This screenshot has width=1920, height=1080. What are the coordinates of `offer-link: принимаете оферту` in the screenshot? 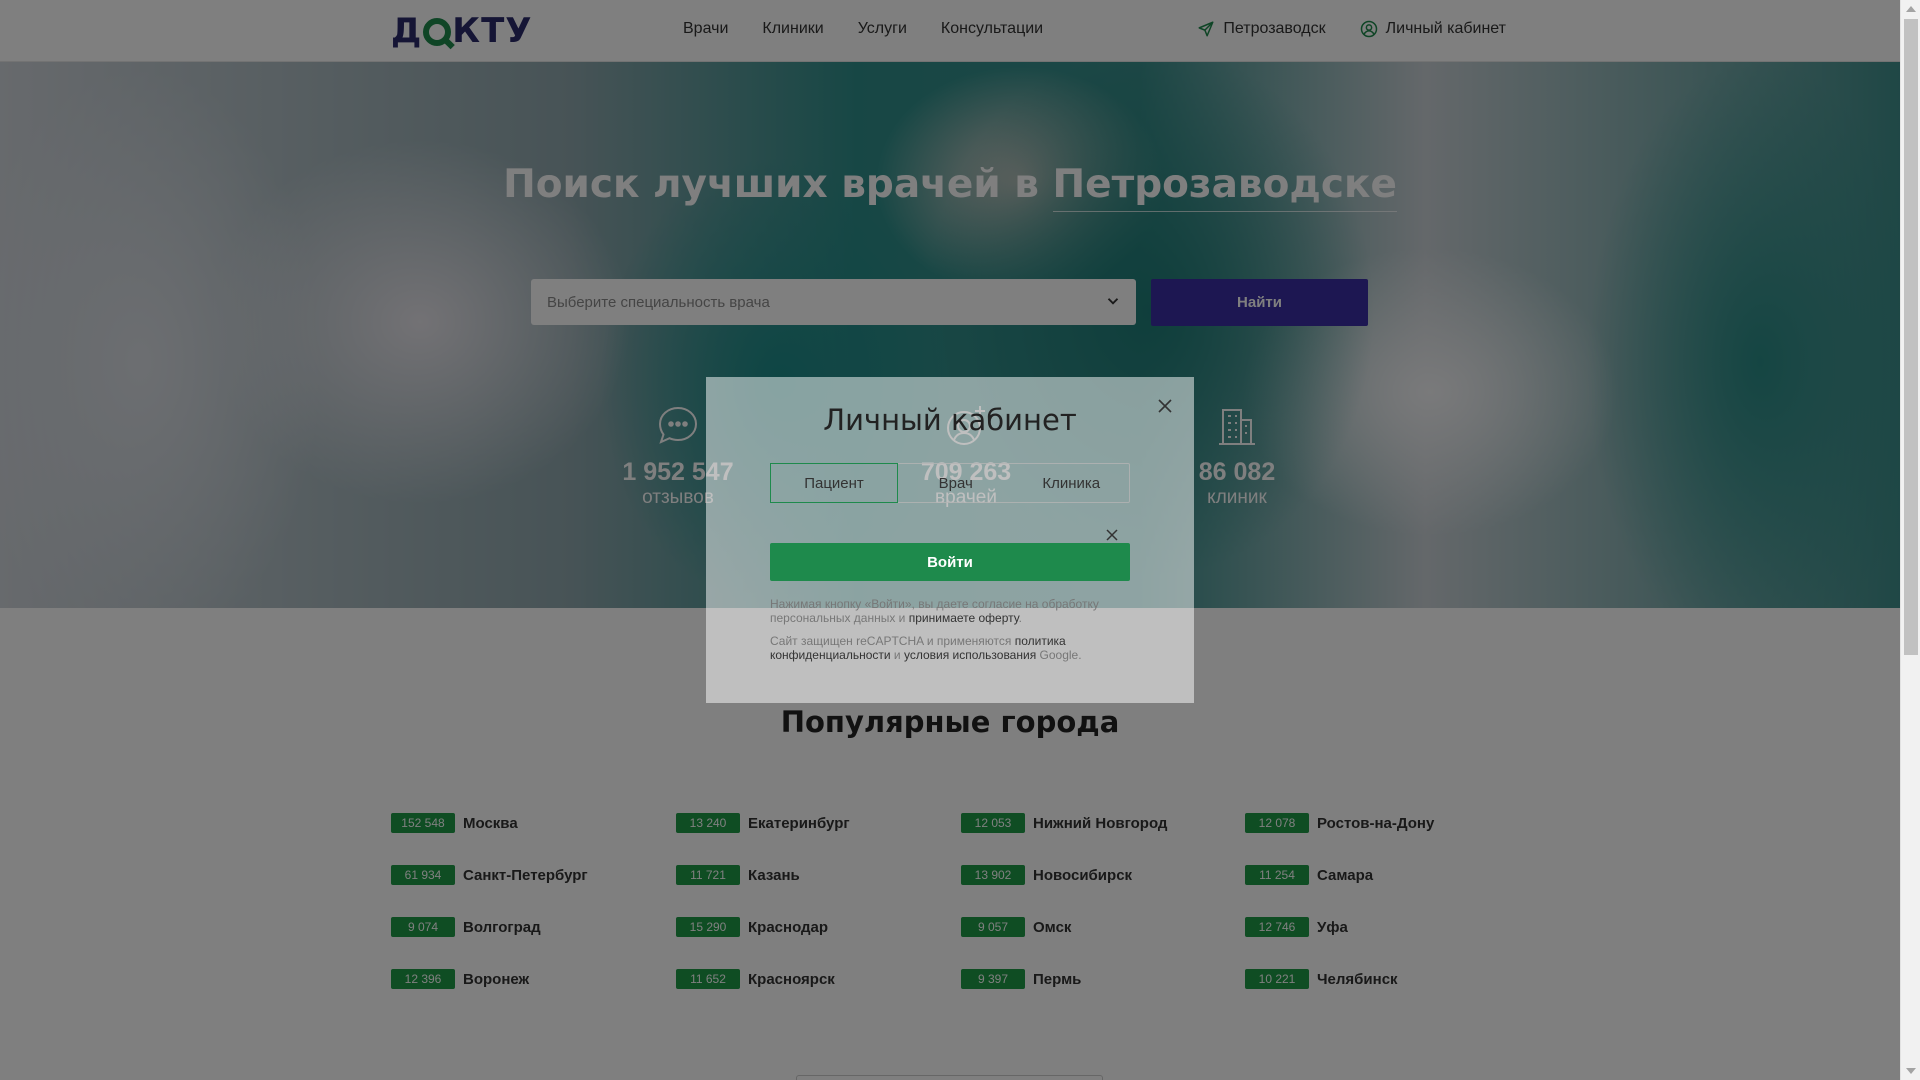 It's located at (964, 618).